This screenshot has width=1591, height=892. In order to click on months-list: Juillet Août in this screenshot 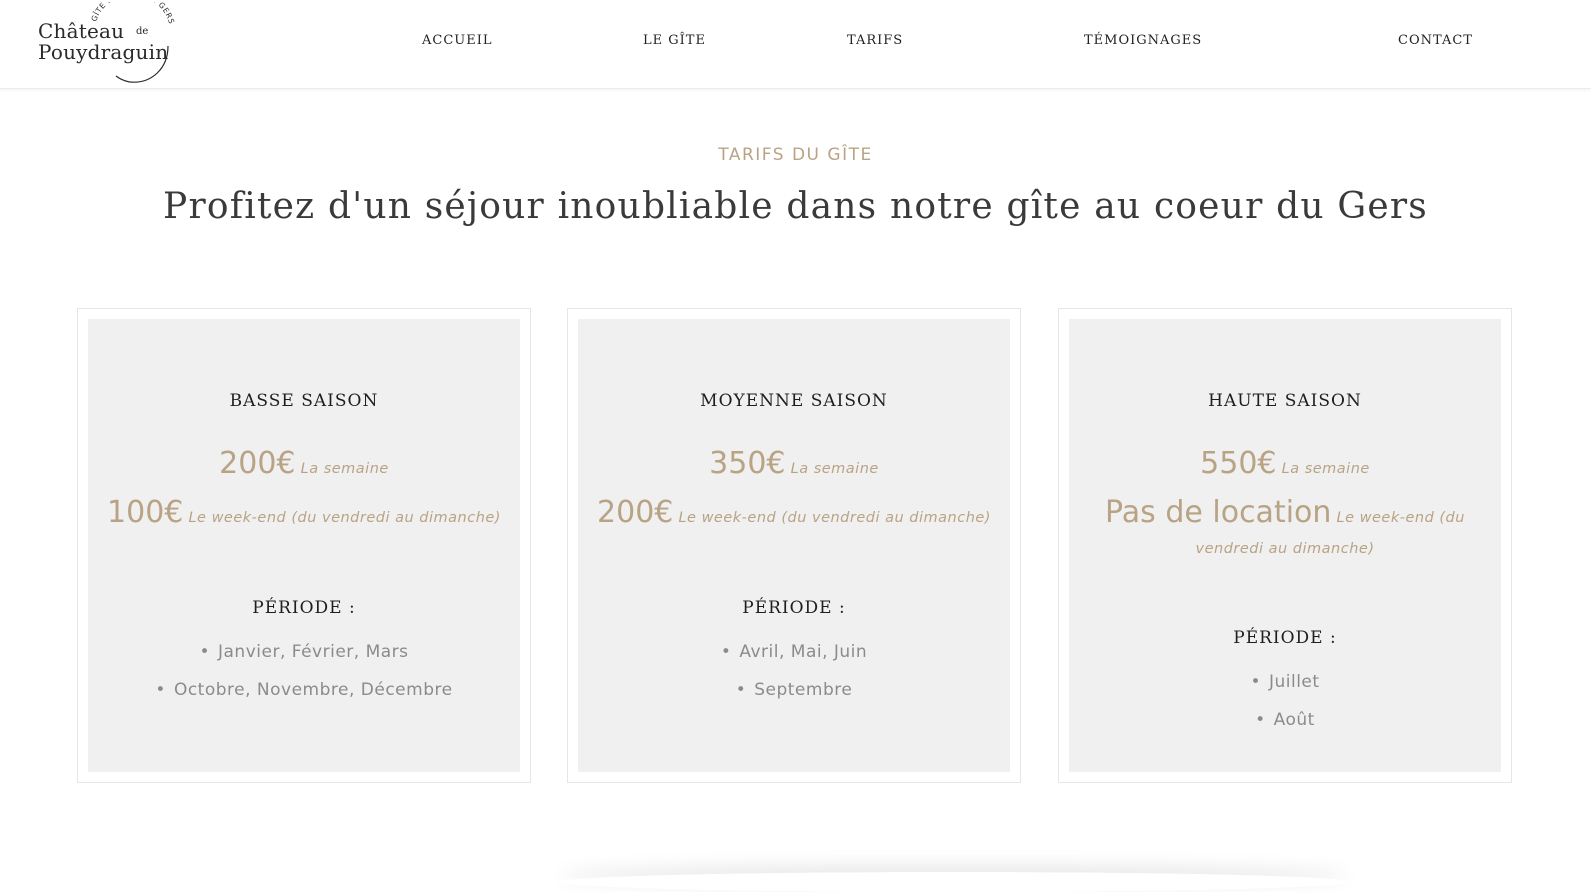, I will do `click(1285, 701)`.